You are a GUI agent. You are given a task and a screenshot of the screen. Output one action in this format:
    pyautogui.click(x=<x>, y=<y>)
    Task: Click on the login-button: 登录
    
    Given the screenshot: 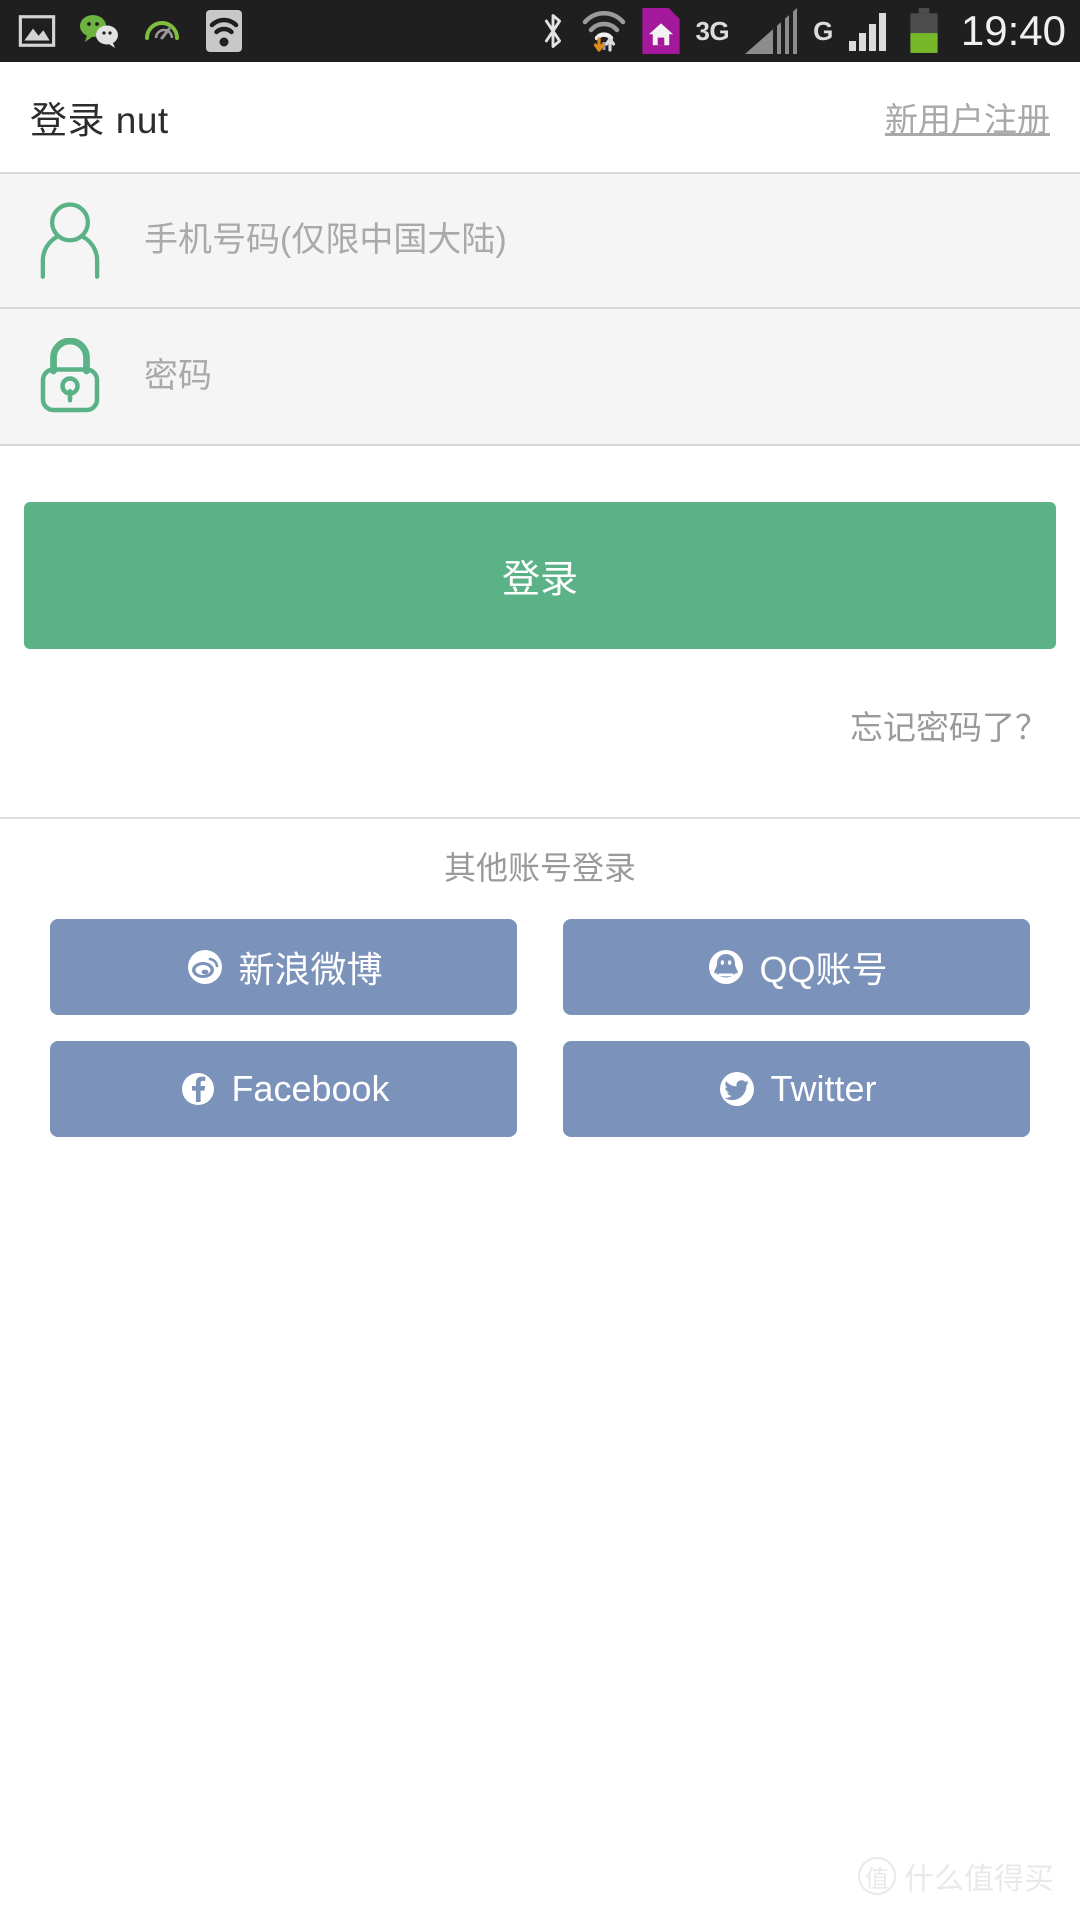 What is the action you would take?
    pyautogui.click(x=540, y=575)
    